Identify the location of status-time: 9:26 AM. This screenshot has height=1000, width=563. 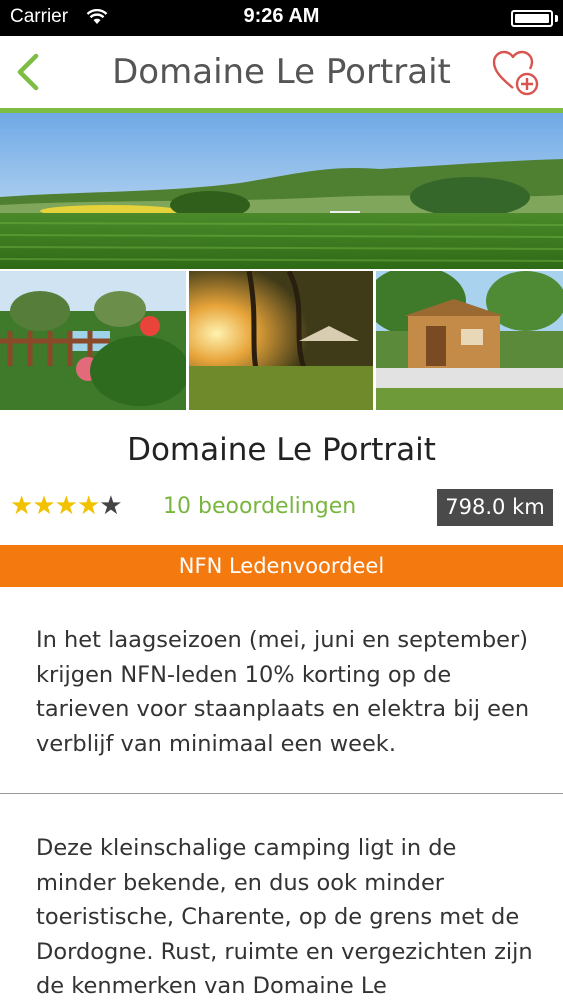
(281, 16).